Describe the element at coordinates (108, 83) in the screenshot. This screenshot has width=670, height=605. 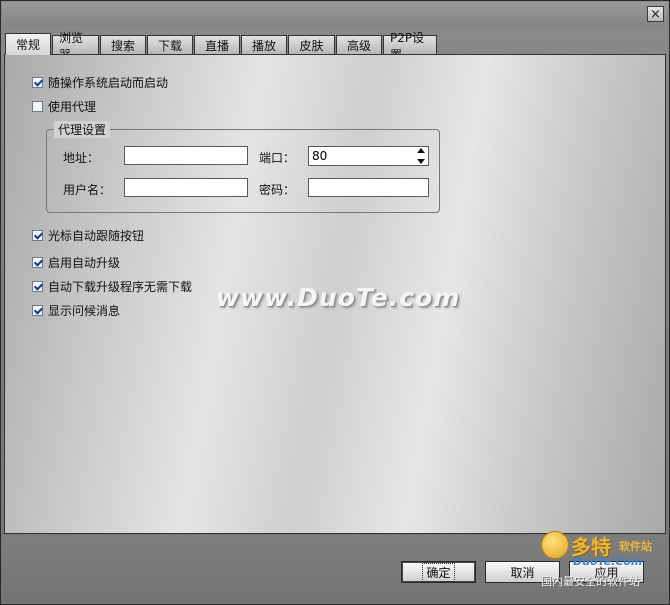
I see `startup-label: 随操作系统启动而启动` at that location.